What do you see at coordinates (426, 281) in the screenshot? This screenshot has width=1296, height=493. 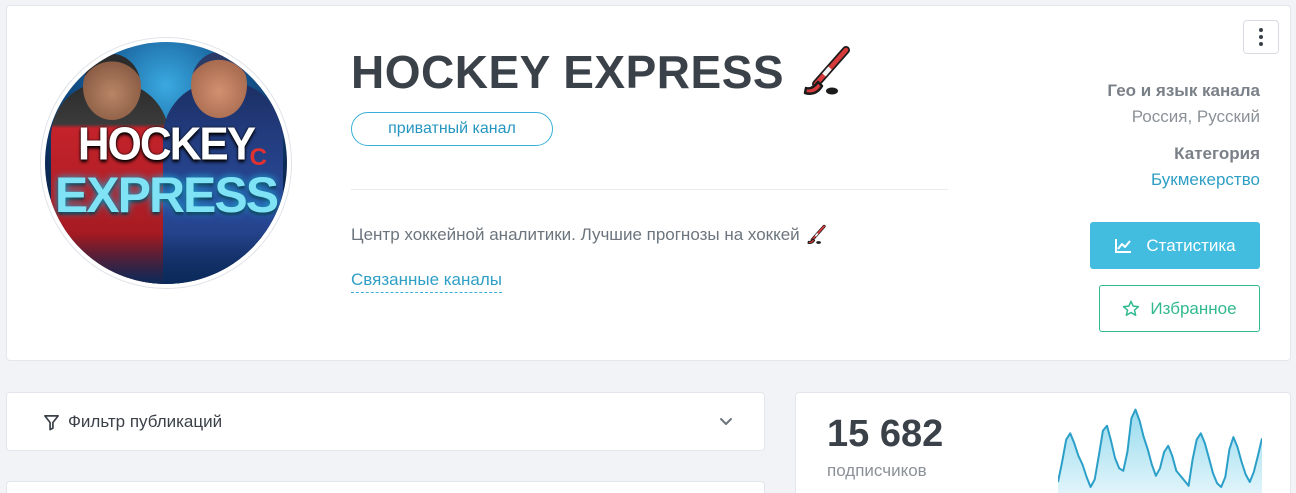 I see `related-channels-link: Связанные каналы` at bounding box center [426, 281].